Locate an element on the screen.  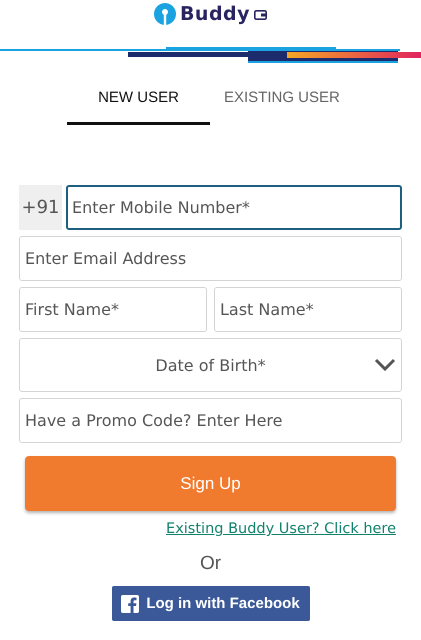
facebook-icon is located at coordinates (130, 603).